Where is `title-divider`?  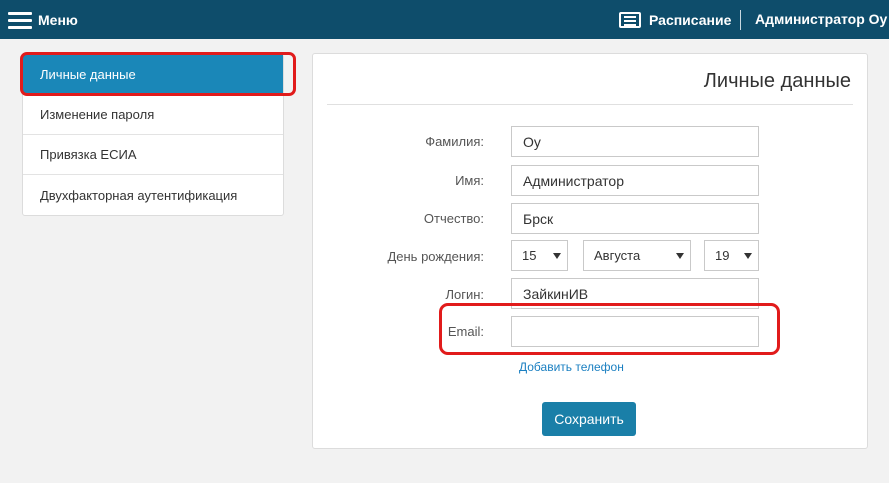 title-divider is located at coordinates (590, 104).